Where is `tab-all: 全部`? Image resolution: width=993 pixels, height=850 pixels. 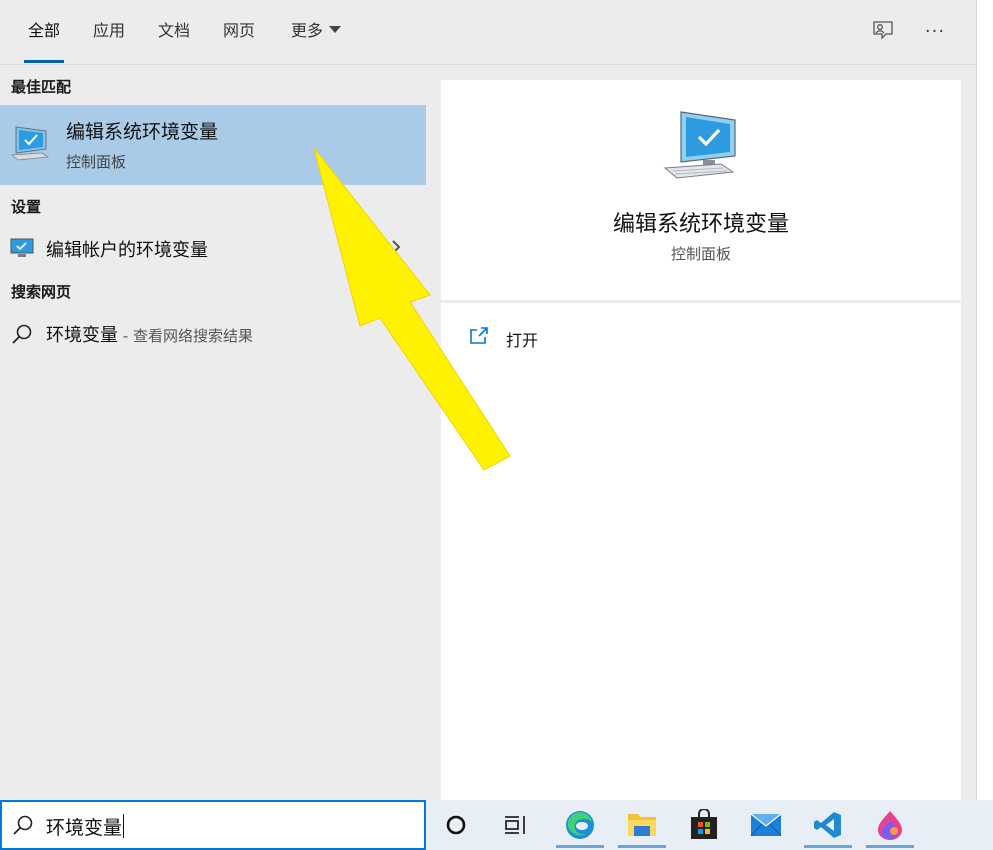 tab-all: 全部 is located at coordinates (44, 32).